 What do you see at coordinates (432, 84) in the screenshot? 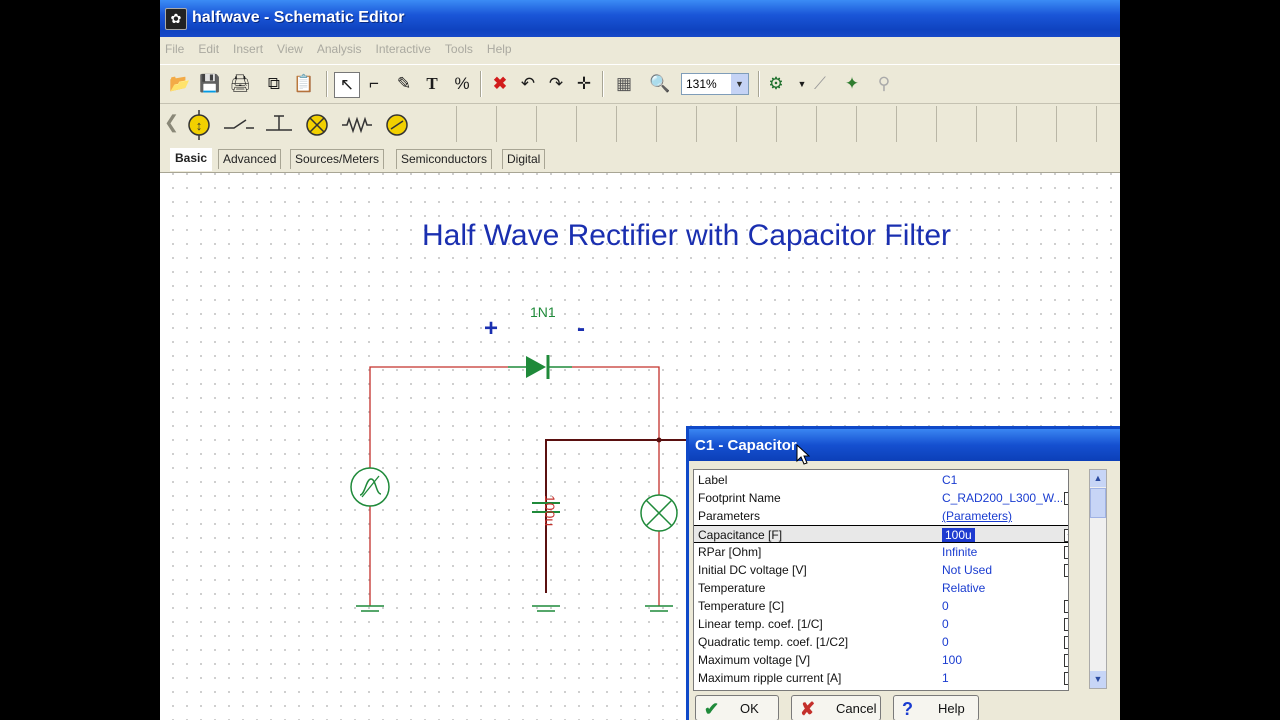
I see `text-icon: T` at bounding box center [432, 84].